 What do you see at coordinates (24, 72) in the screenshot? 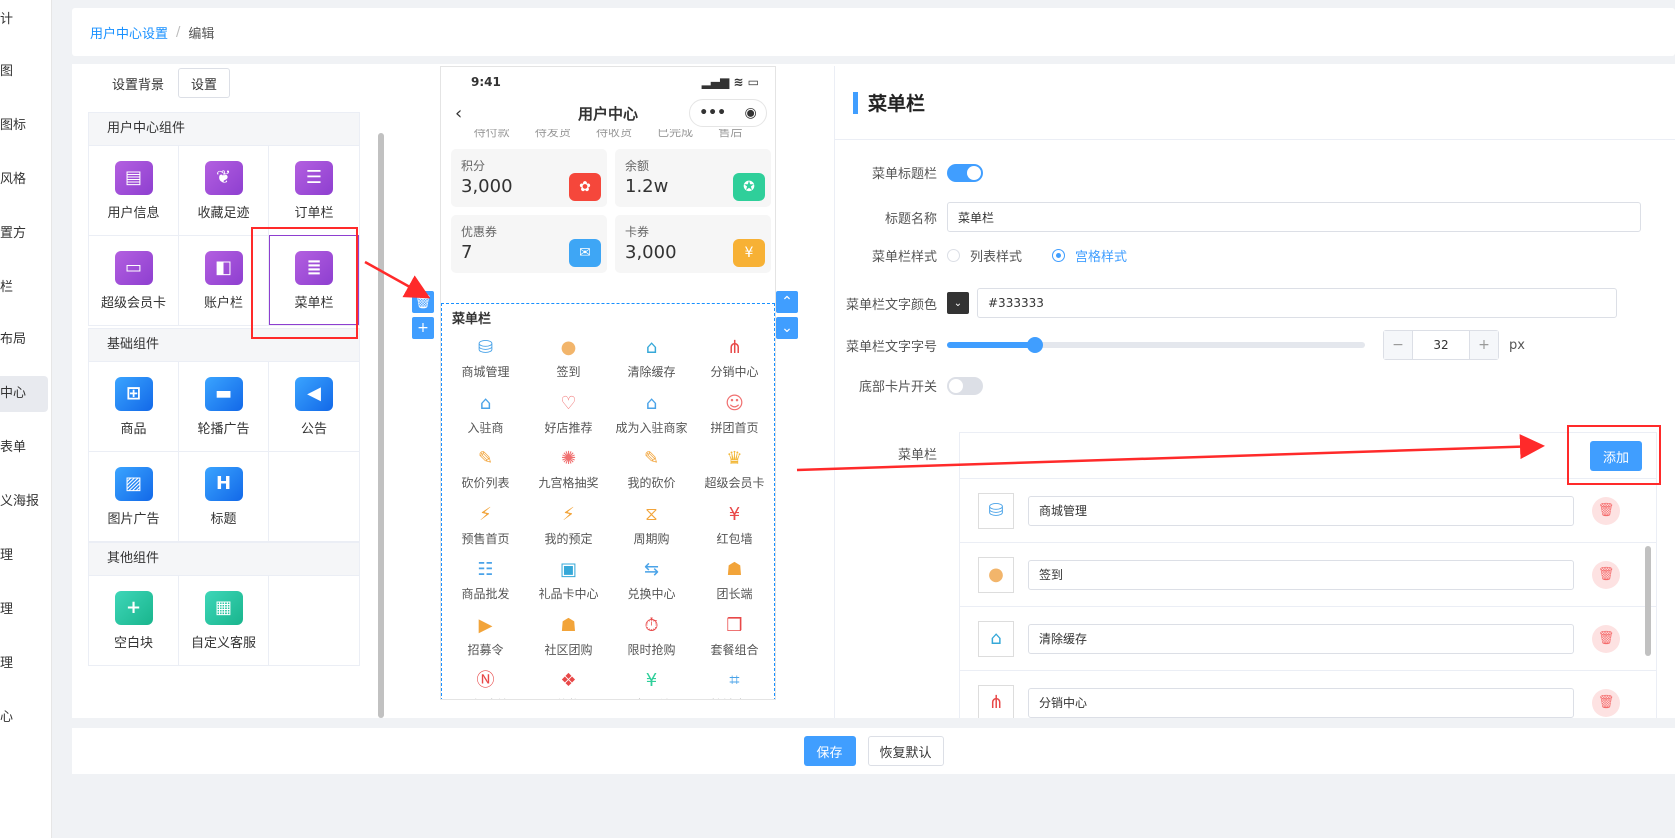
I see `sidebar-item: 图` at bounding box center [24, 72].